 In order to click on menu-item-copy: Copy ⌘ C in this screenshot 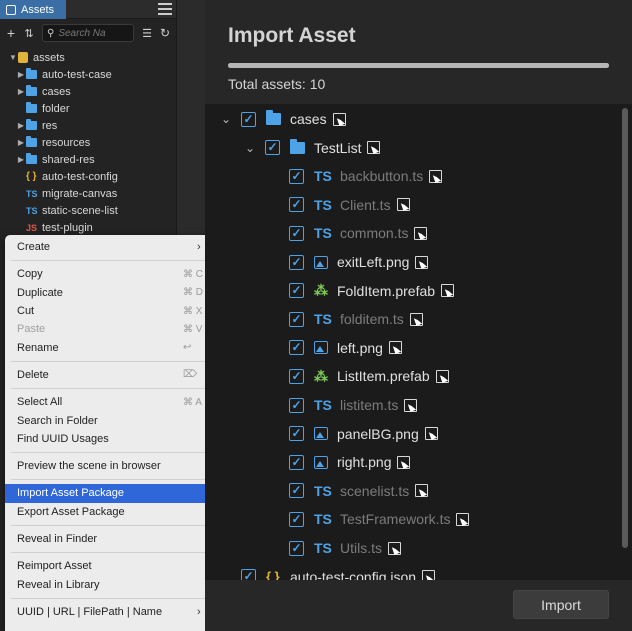, I will do `click(108, 274)`.